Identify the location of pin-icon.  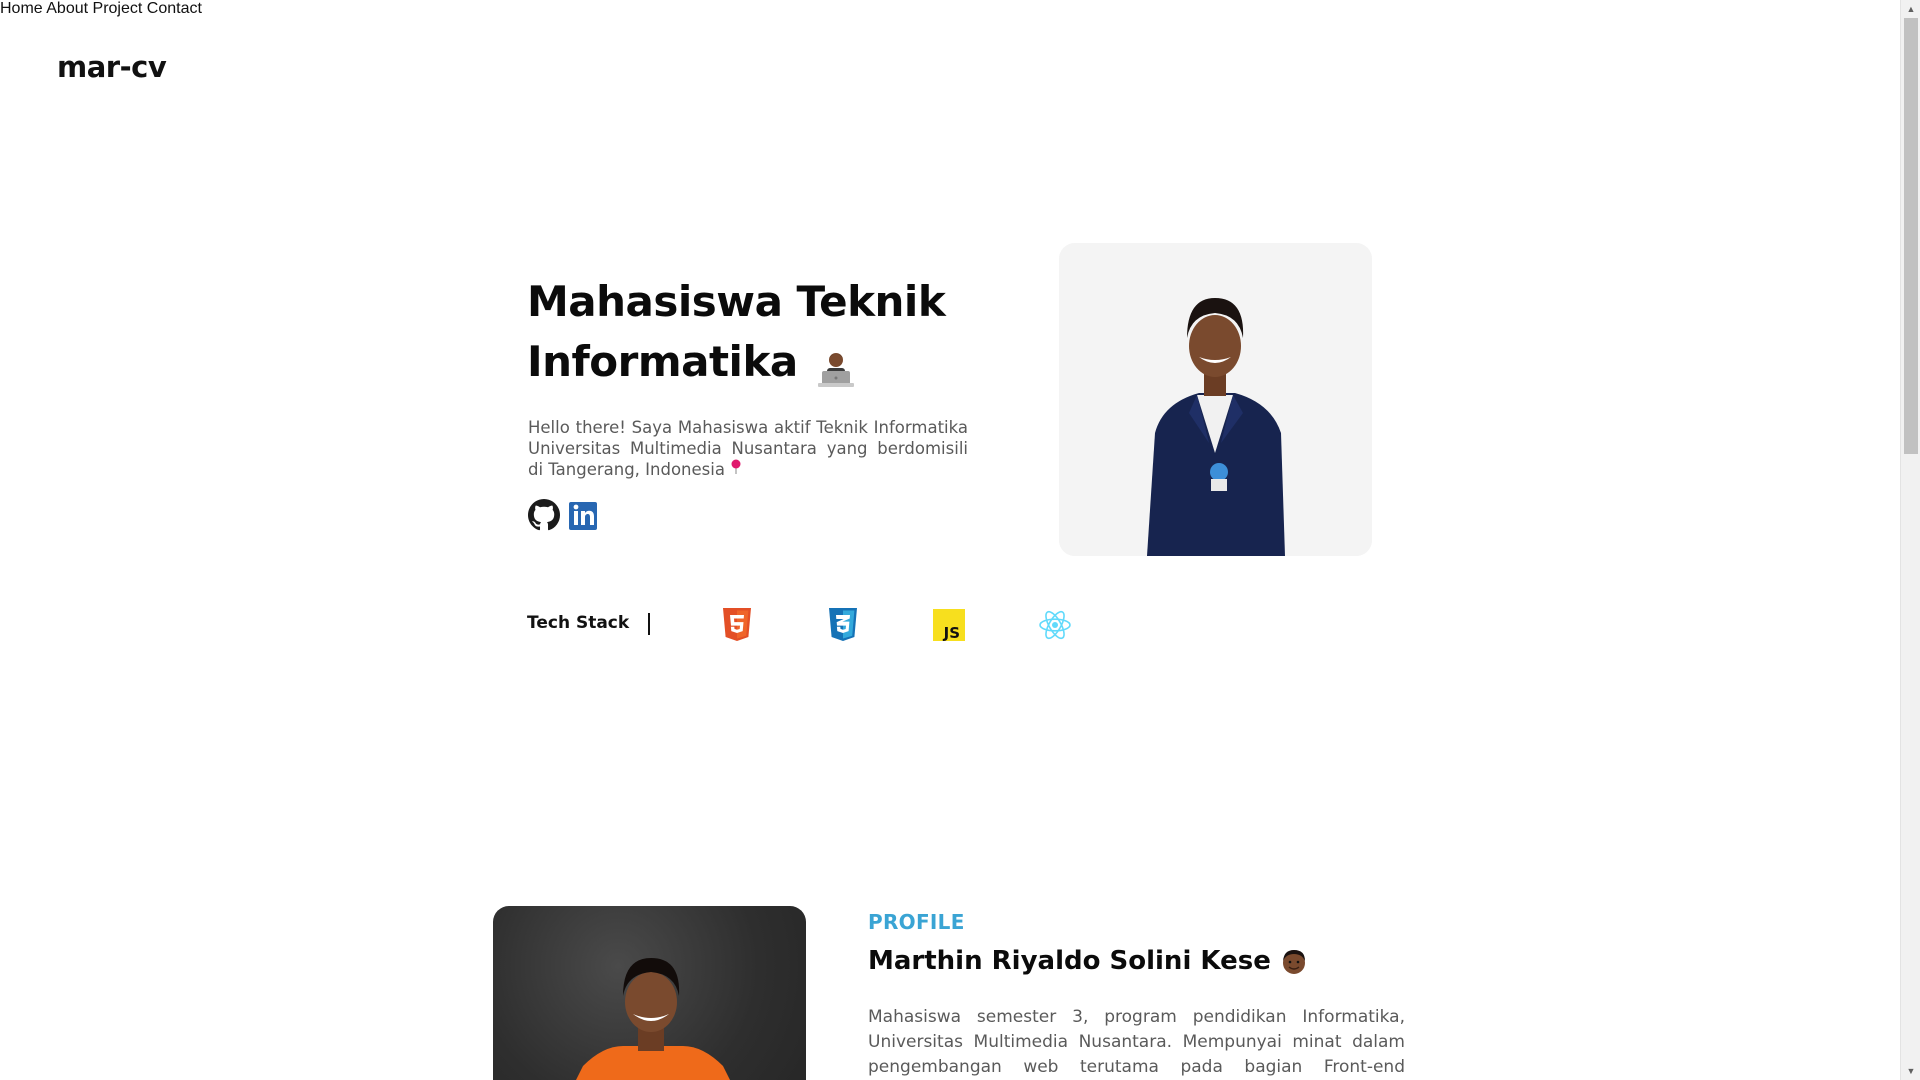
(736, 469).